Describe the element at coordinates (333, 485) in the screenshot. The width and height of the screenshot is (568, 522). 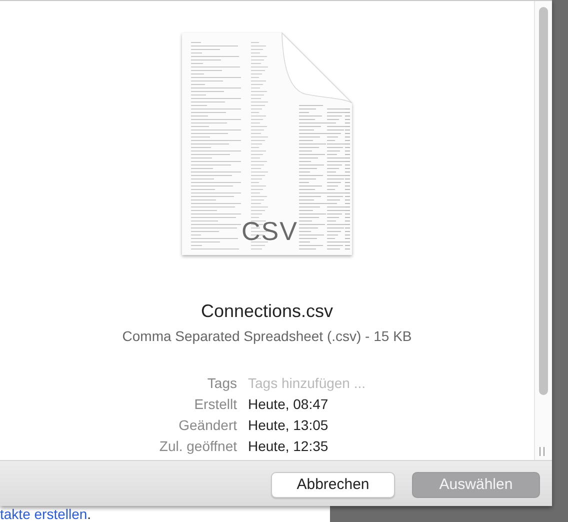
I see `cancel-button: Abbrechen` at that location.